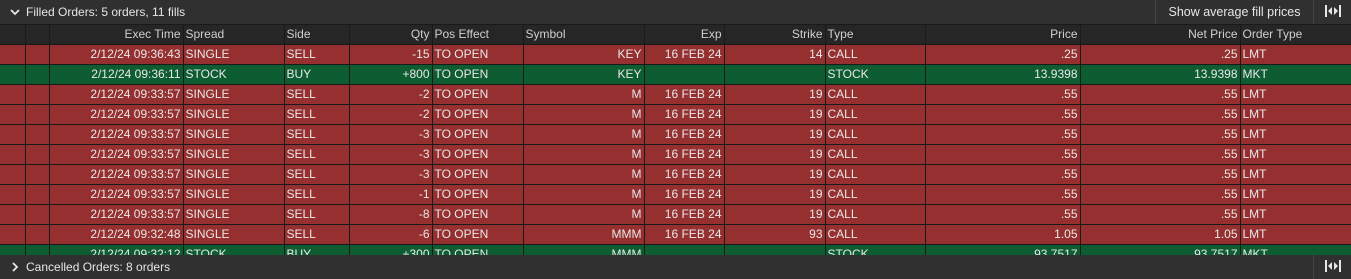 Image resolution: width=1351 pixels, height=279 pixels. Describe the element at coordinates (584, 74) in the screenshot. I see `cell-symbol: KEY` at that location.